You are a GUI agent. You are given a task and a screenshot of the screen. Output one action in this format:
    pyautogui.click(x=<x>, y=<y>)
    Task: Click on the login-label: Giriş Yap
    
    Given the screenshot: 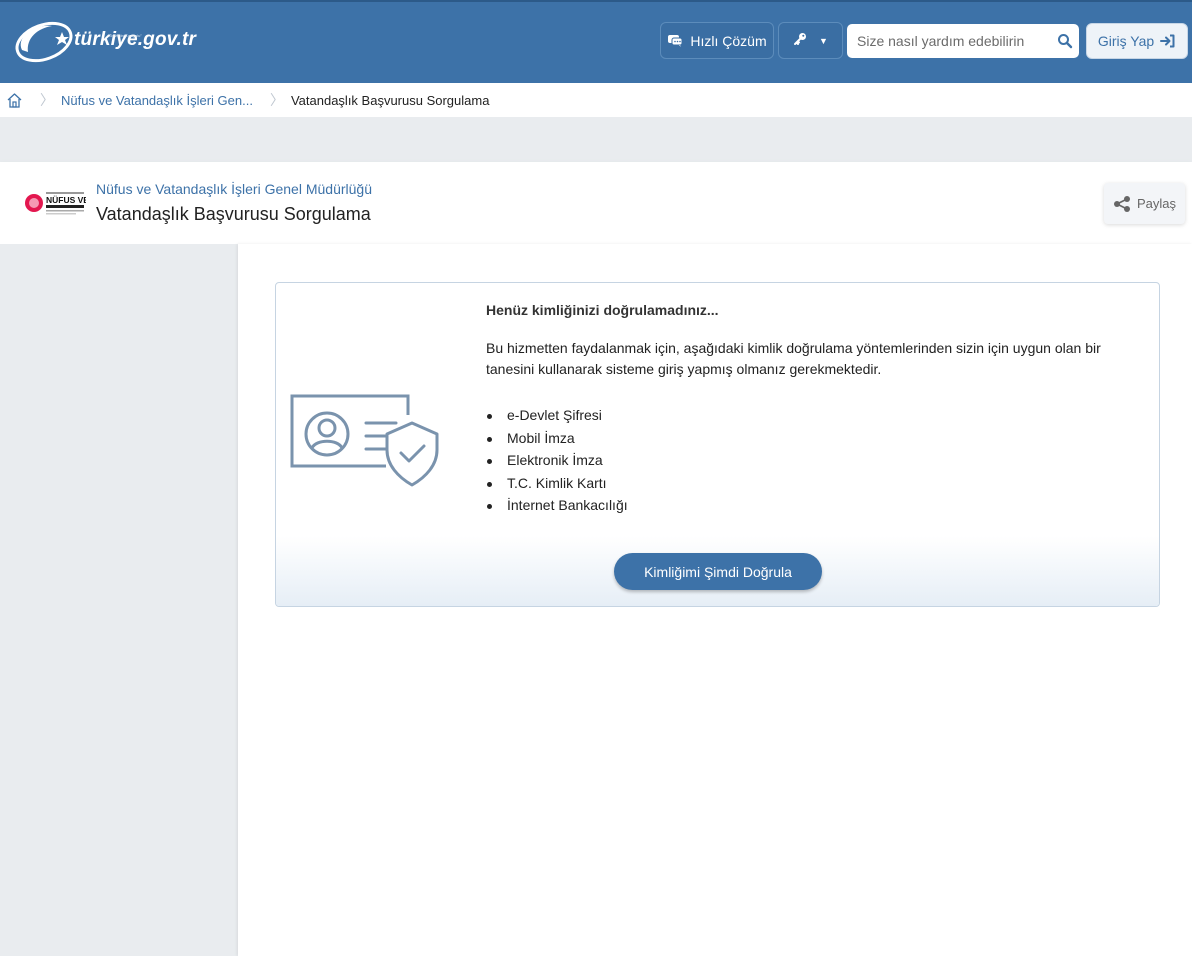 What is the action you would take?
    pyautogui.click(x=1126, y=41)
    